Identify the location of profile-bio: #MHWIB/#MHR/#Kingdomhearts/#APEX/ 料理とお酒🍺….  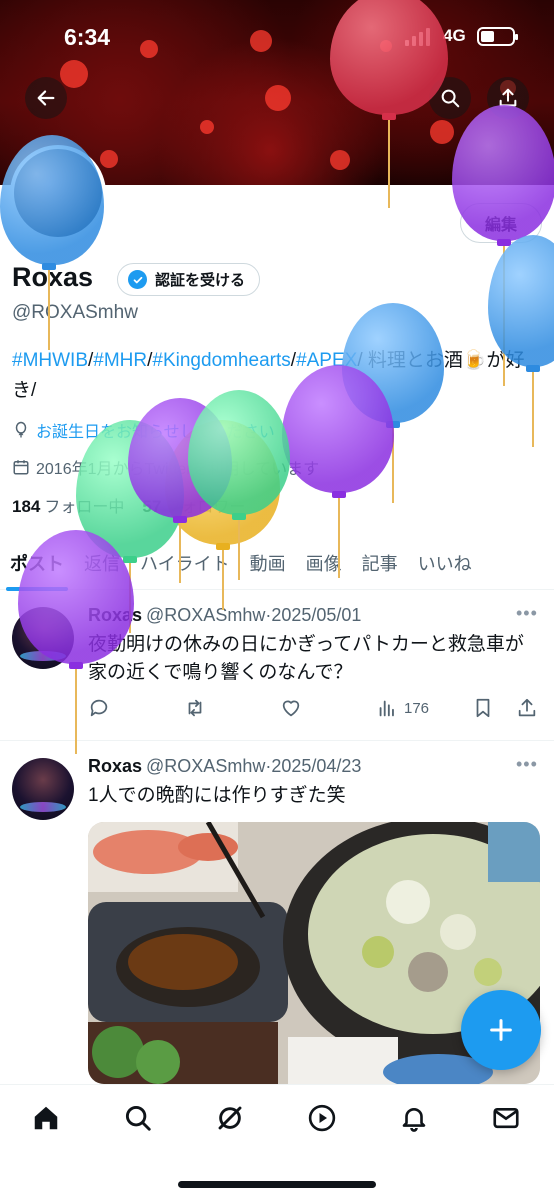
(268, 375).